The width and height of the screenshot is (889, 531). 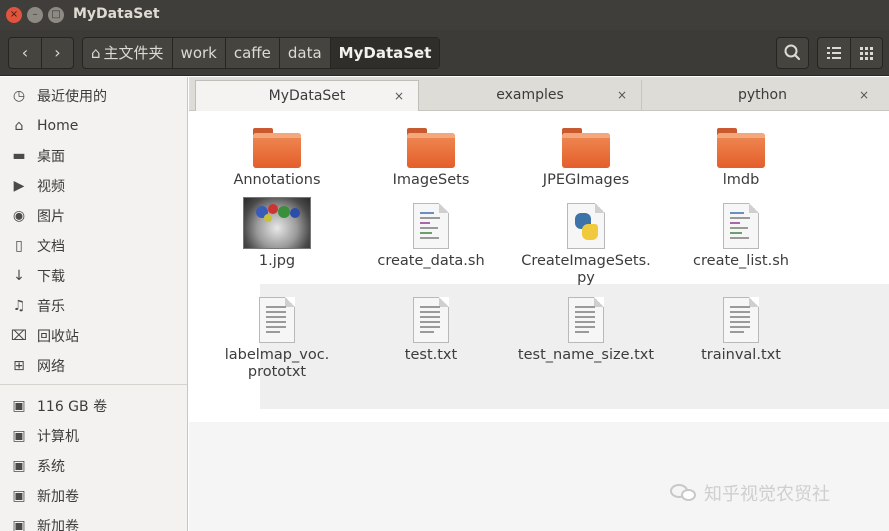 I want to click on file-name: lmdb, so click(x=741, y=180).